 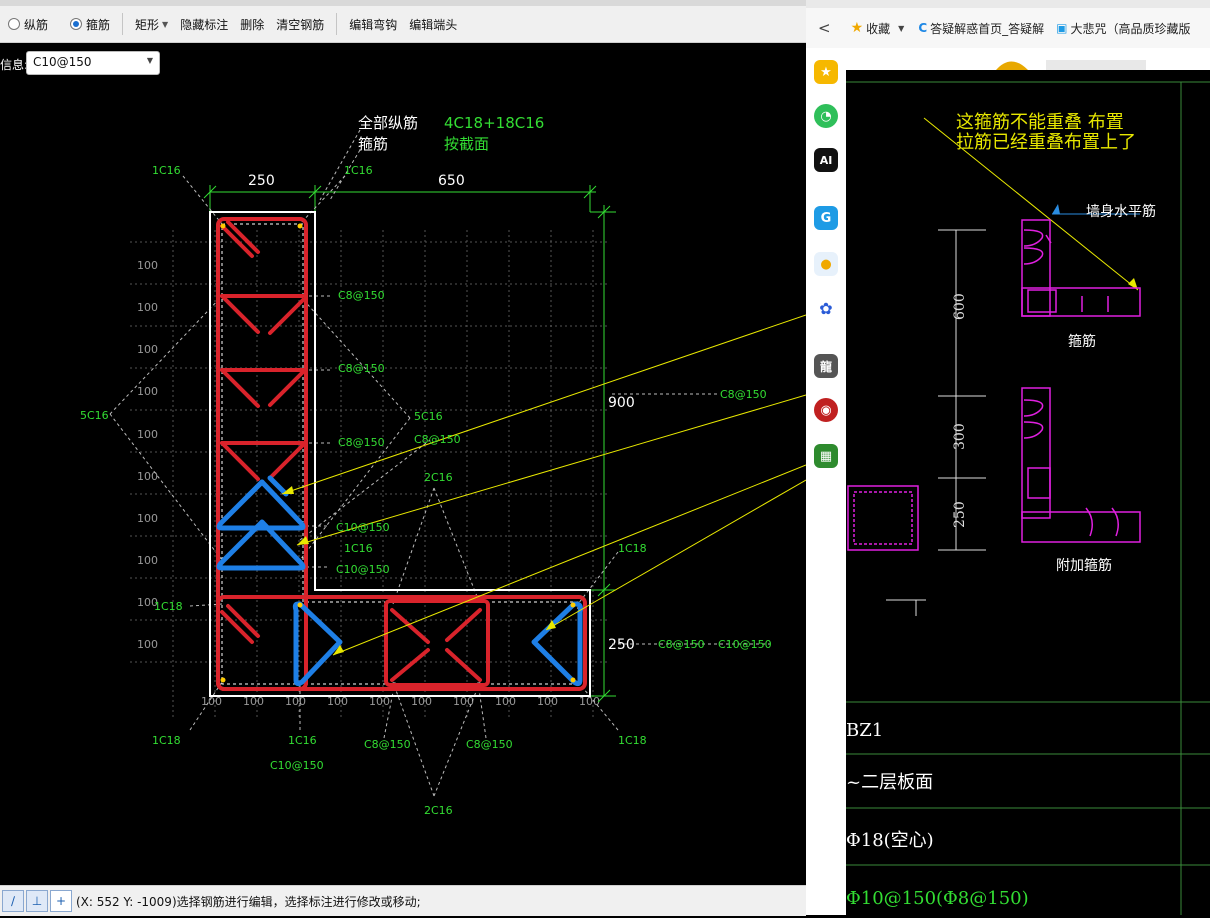 I want to click on shape-menu-label: 矩形, so click(x=147, y=24).